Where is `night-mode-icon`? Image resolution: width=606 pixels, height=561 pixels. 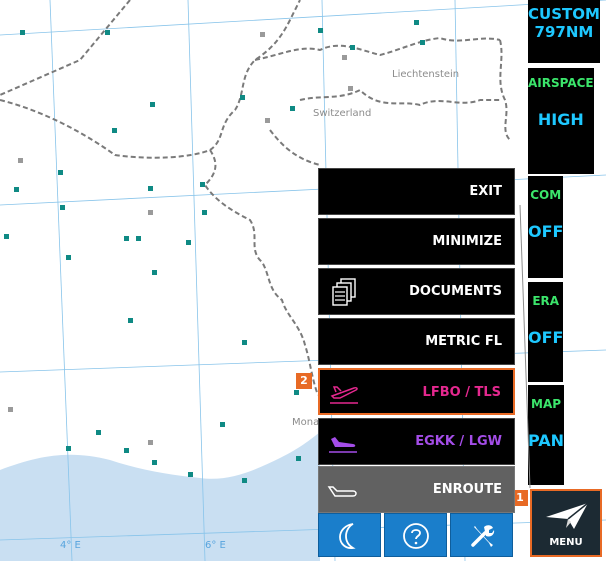 night-mode-icon is located at coordinates (347, 536).